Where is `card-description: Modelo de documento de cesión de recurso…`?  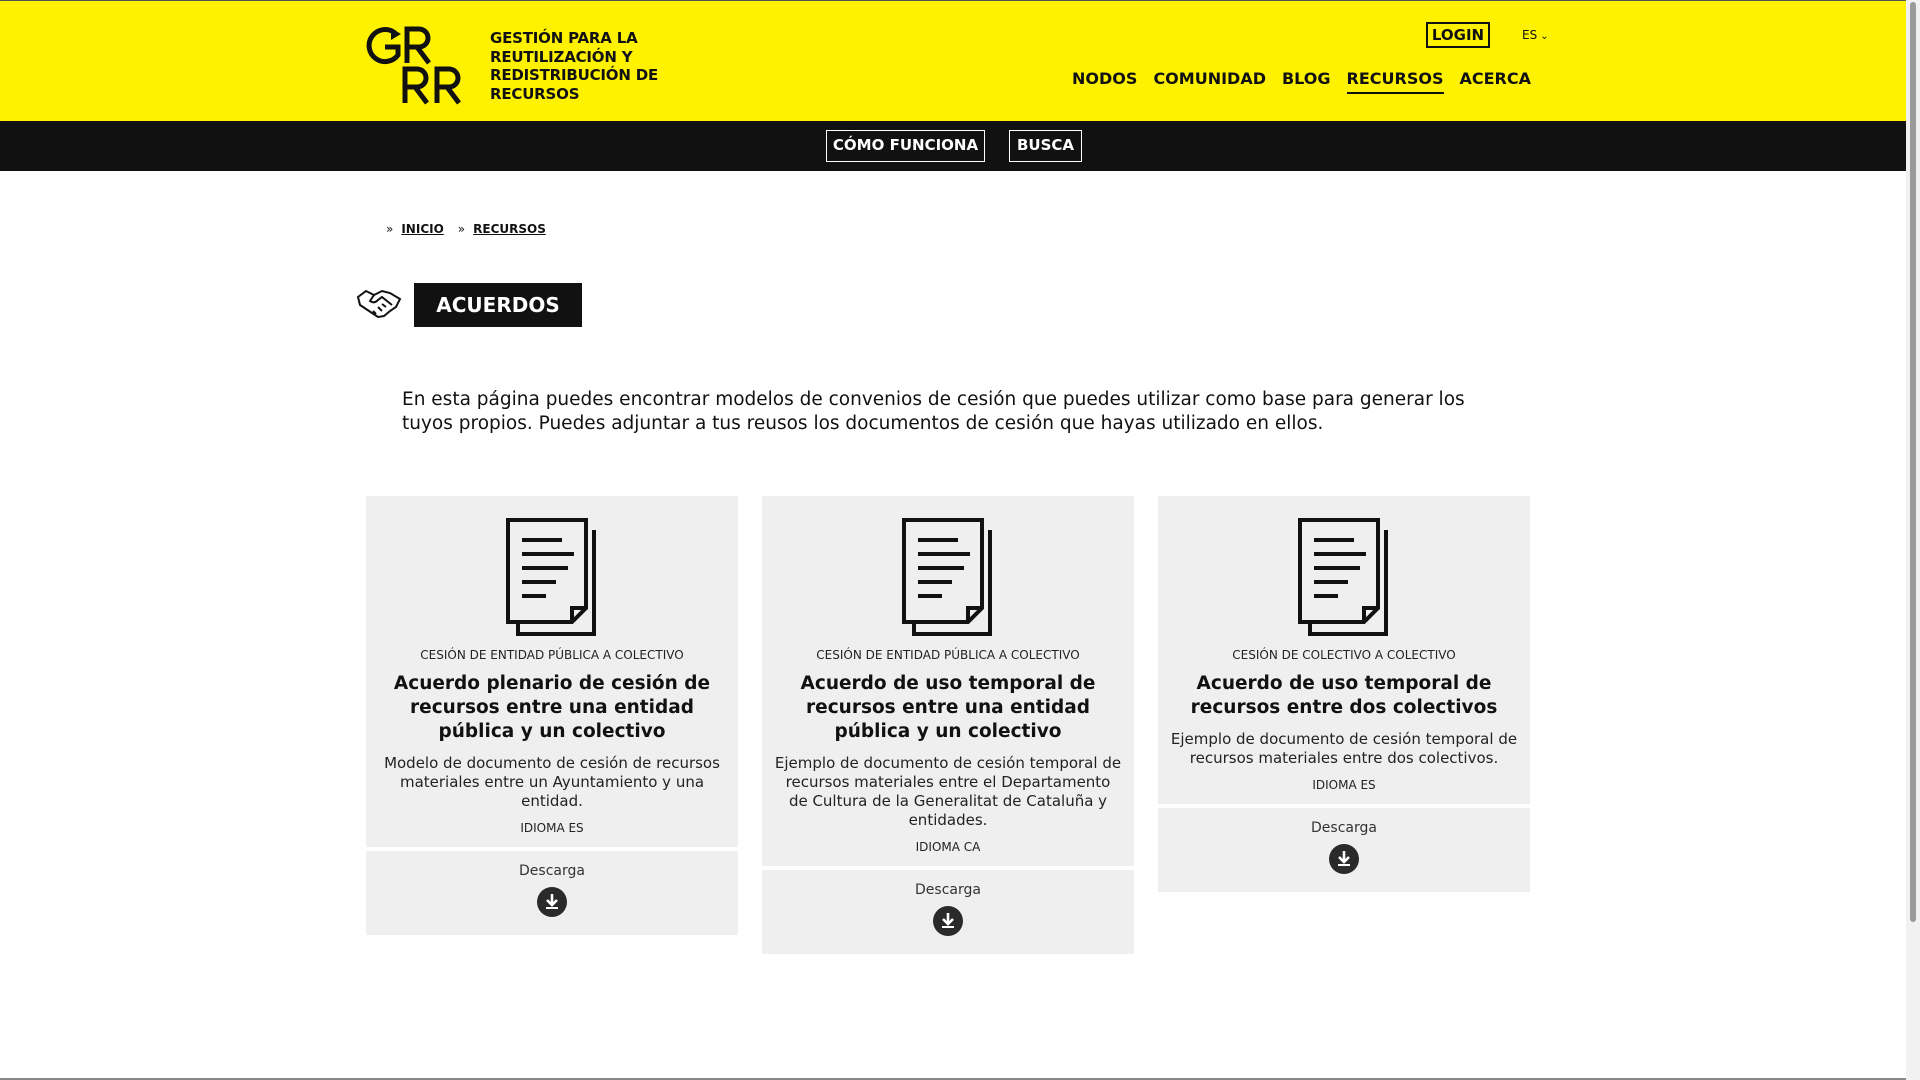
card-description: Modelo de documento de cesión de recurso… is located at coordinates (552, 782).